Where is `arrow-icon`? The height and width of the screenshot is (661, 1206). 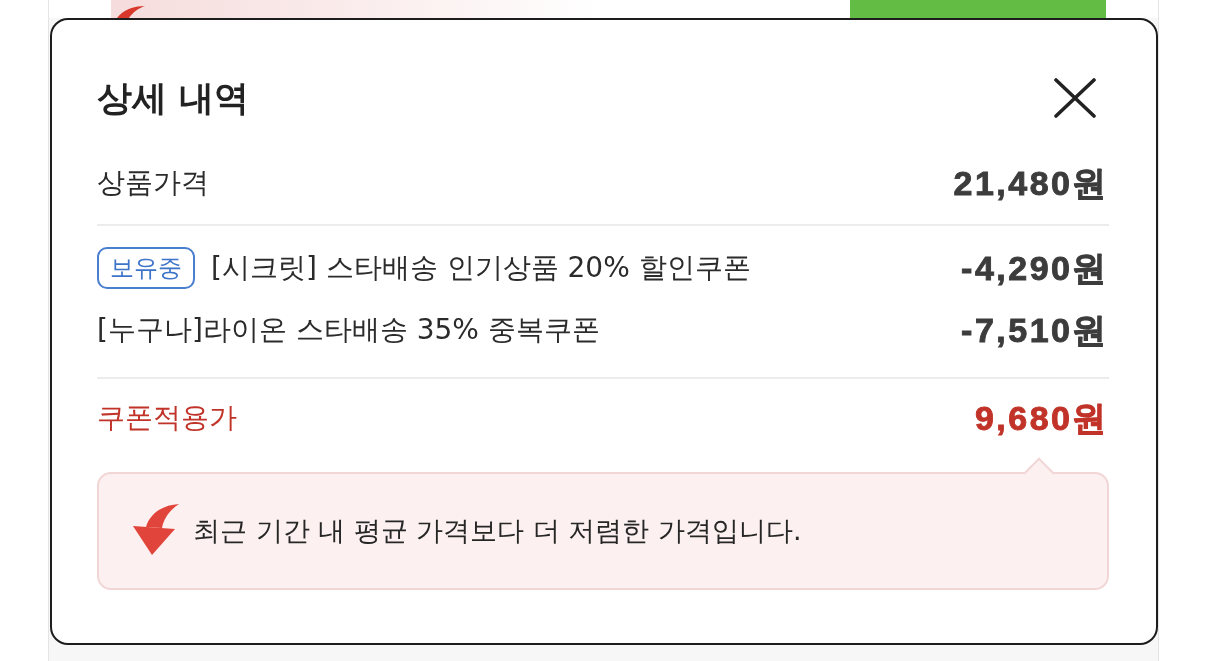
arrow-icon is located at coordinates (156, 529).